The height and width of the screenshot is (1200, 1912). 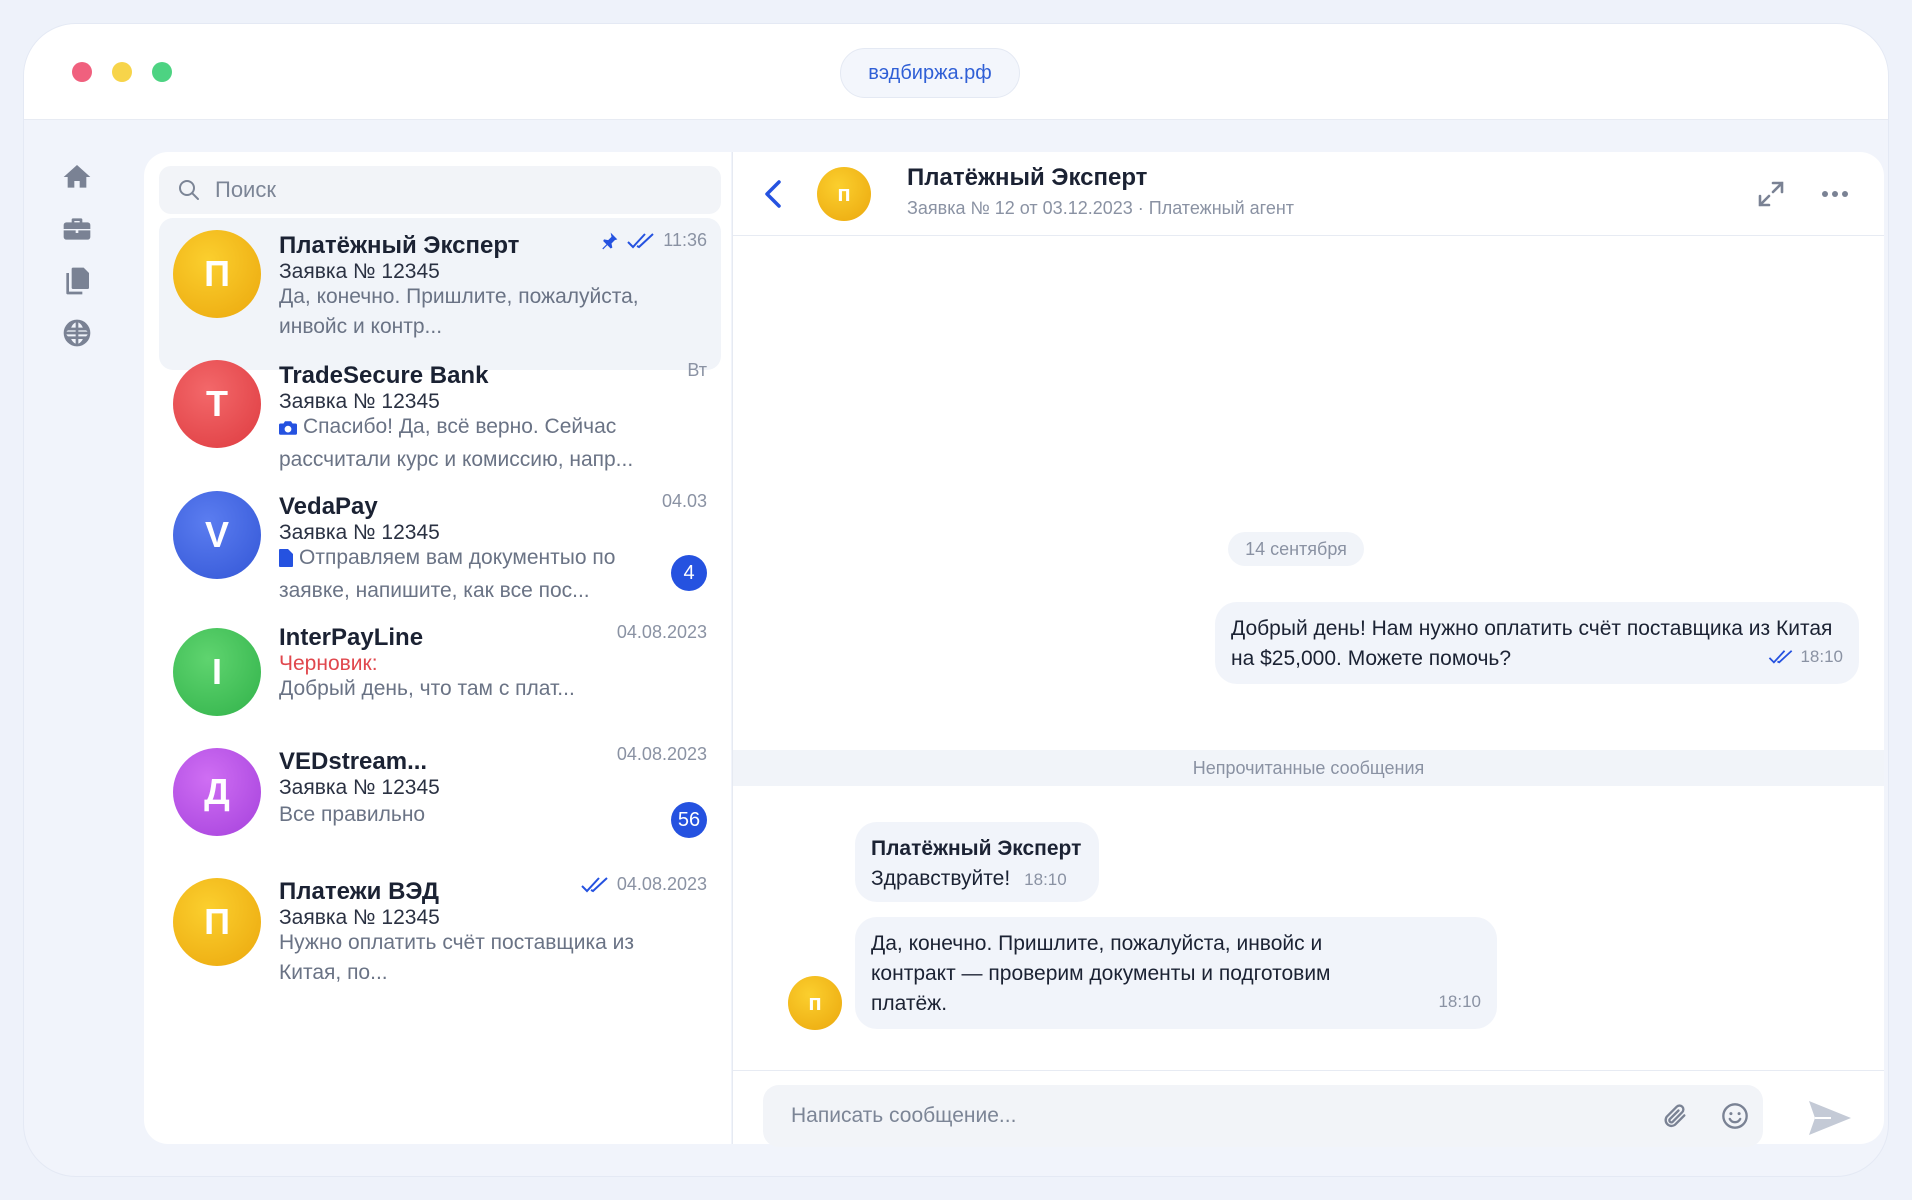 What do you see at coordinates (288, 430) in the screenshot?
I see `camera-icon` at bounding box center [288, 430].